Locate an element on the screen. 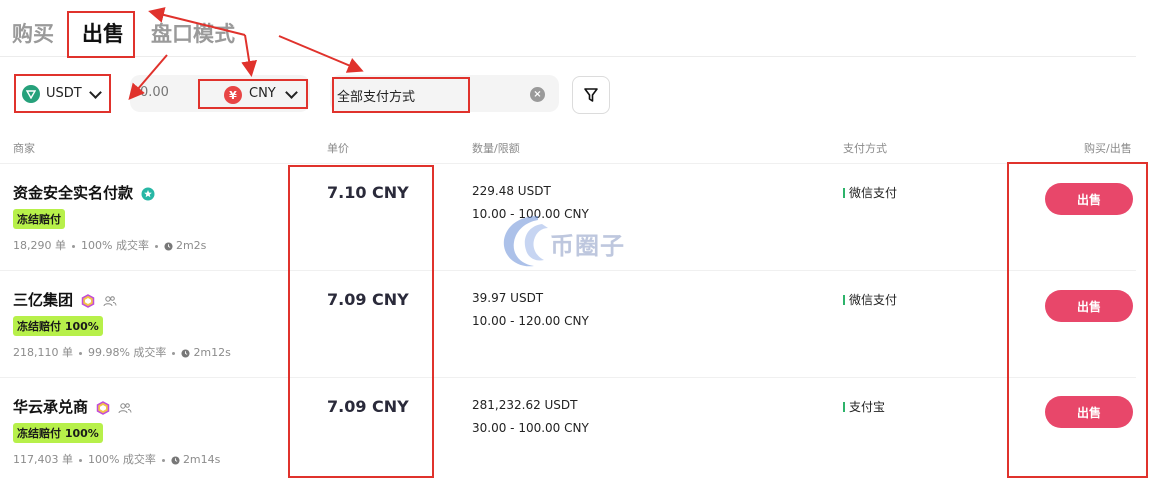  annotation-arrows is located at coordinates (246, 54).